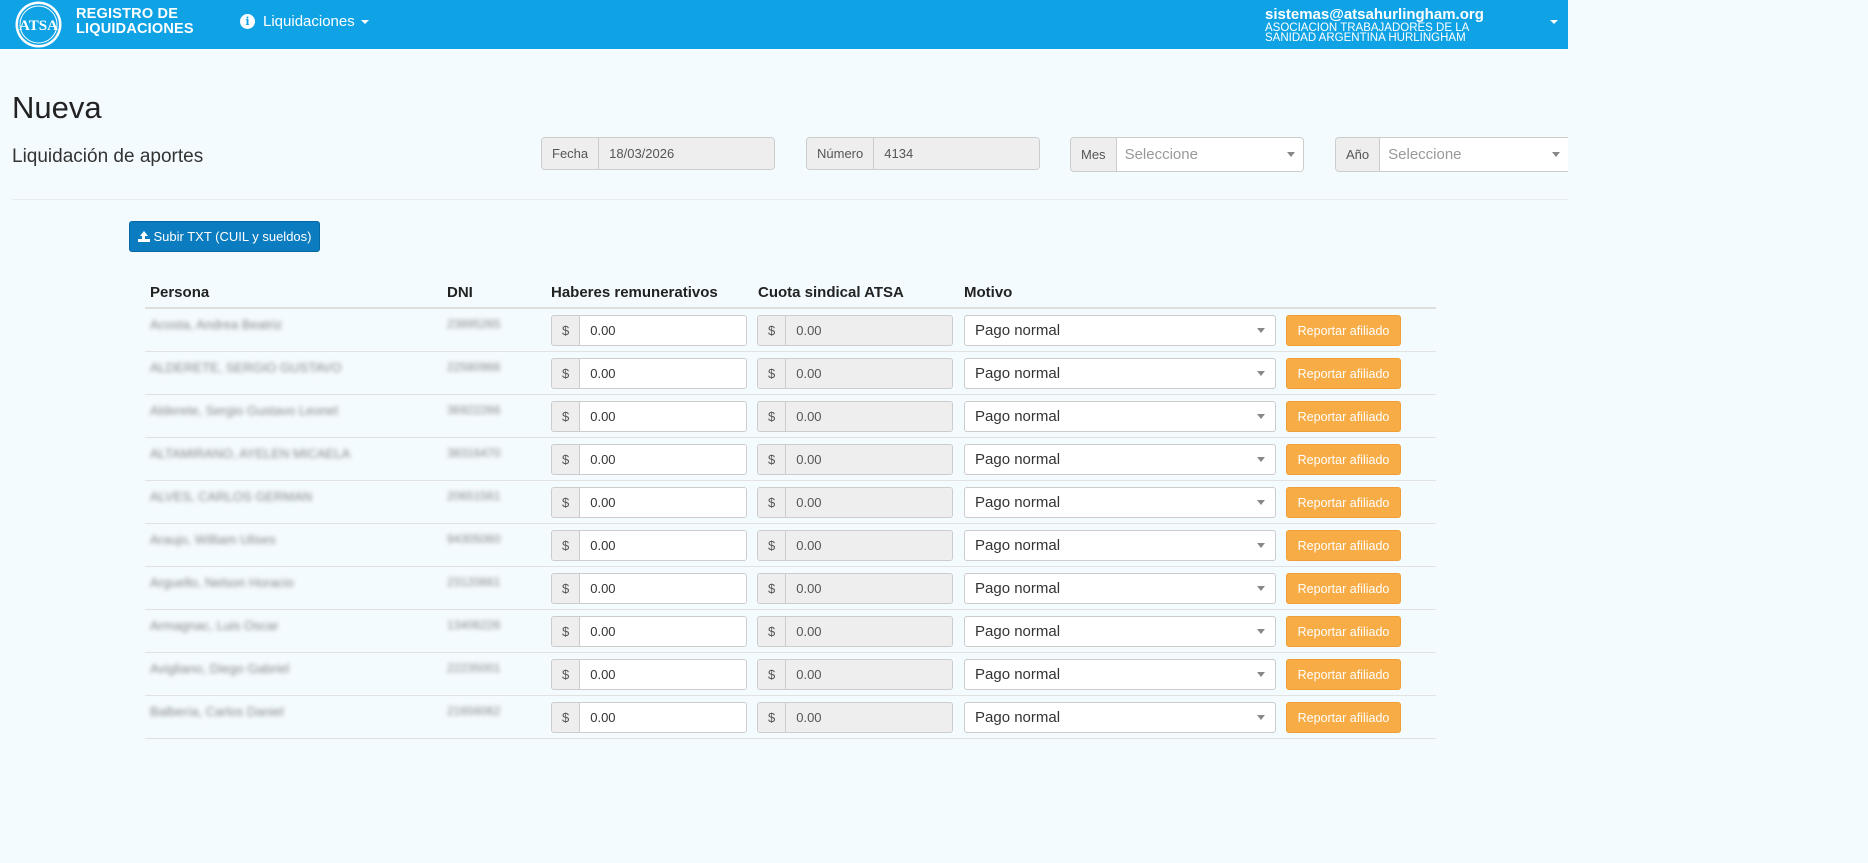 This screenshot has width=1868, height=863. What do you see at coordinates (38, 24) in the screenshot?
I see `atsa-logo: ATSA` at bounding box center [38, 24].